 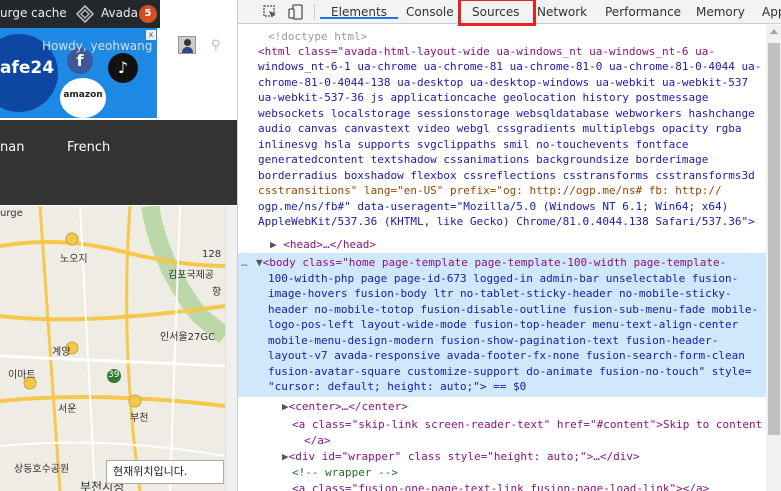 What do you see at coordinates (774, 239) in the screenshot?
I see `scrollbar-thumb` at bounding box center [774, 239].